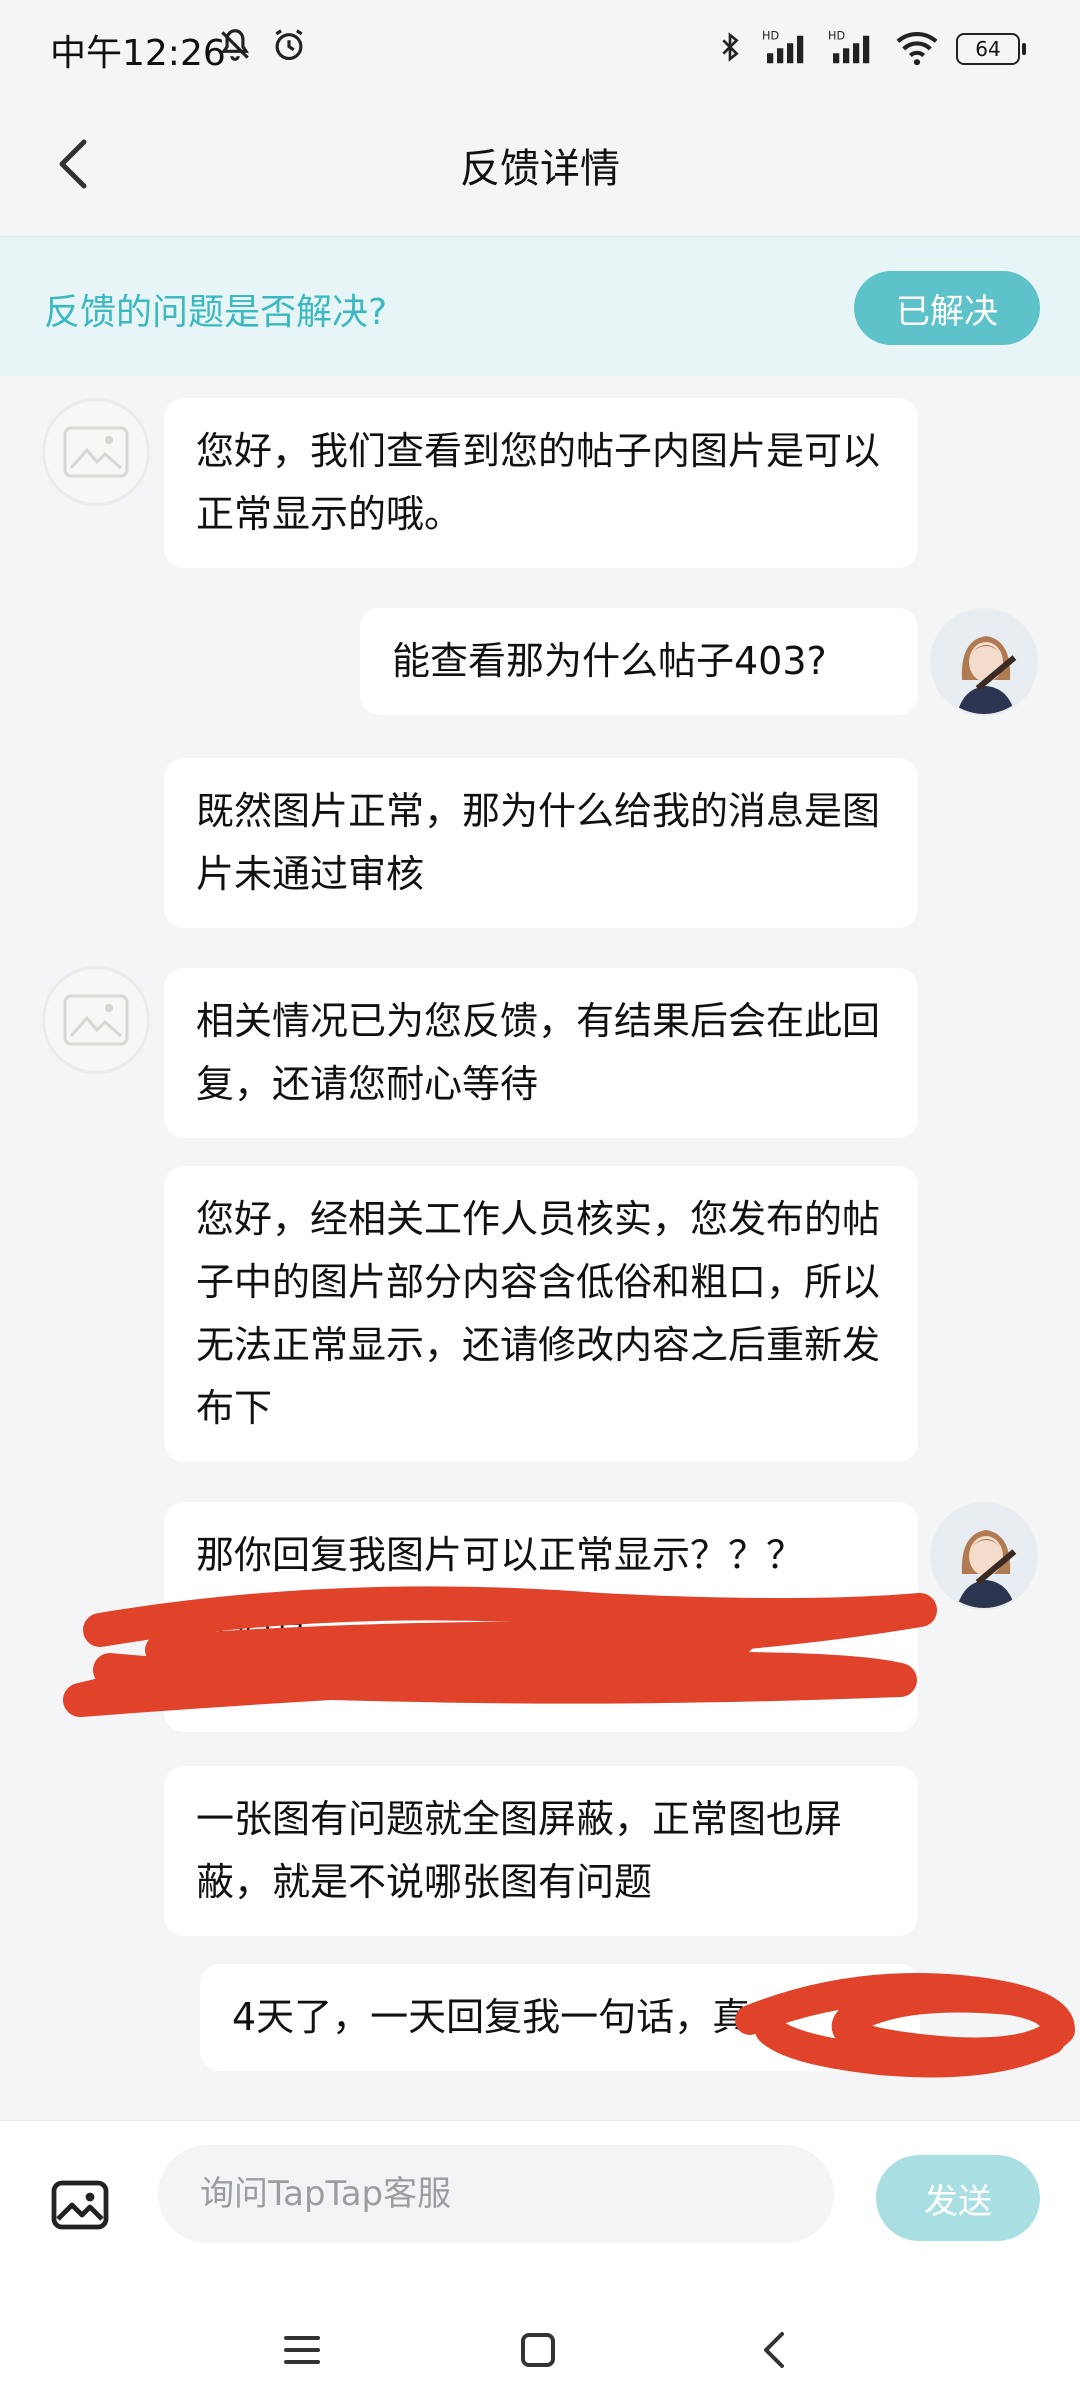  I want to click on send-button: 发送, so click(958, 2198).